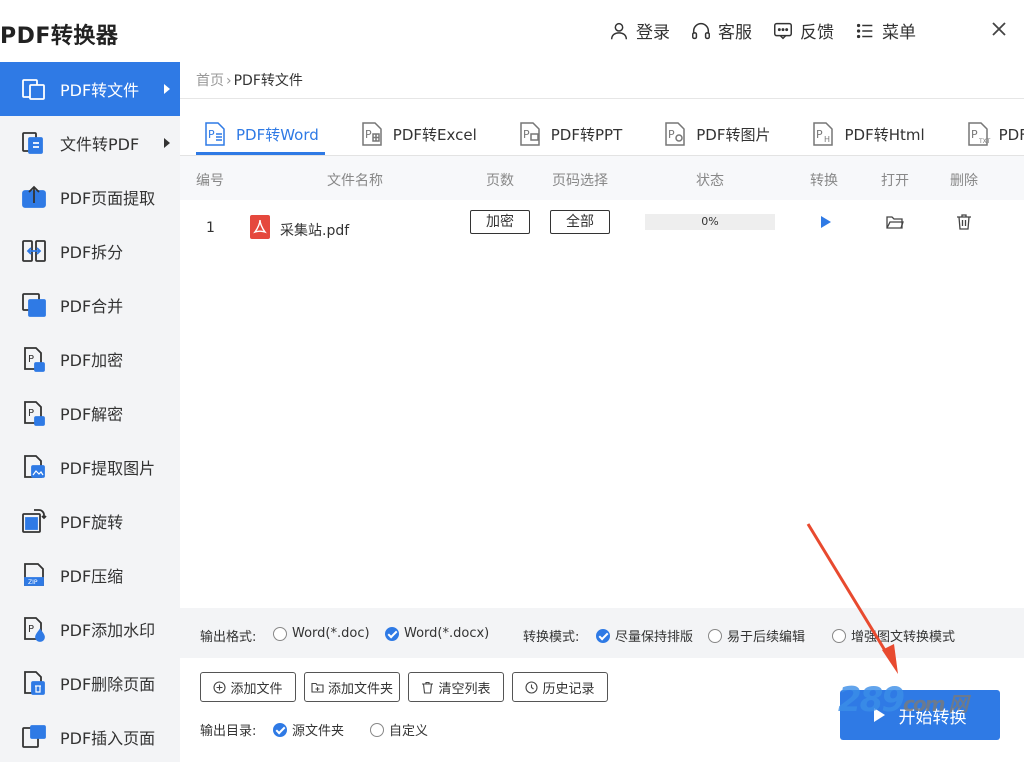  I want to click on format-doc-radio: Word(*.doc), so click(321, 633).